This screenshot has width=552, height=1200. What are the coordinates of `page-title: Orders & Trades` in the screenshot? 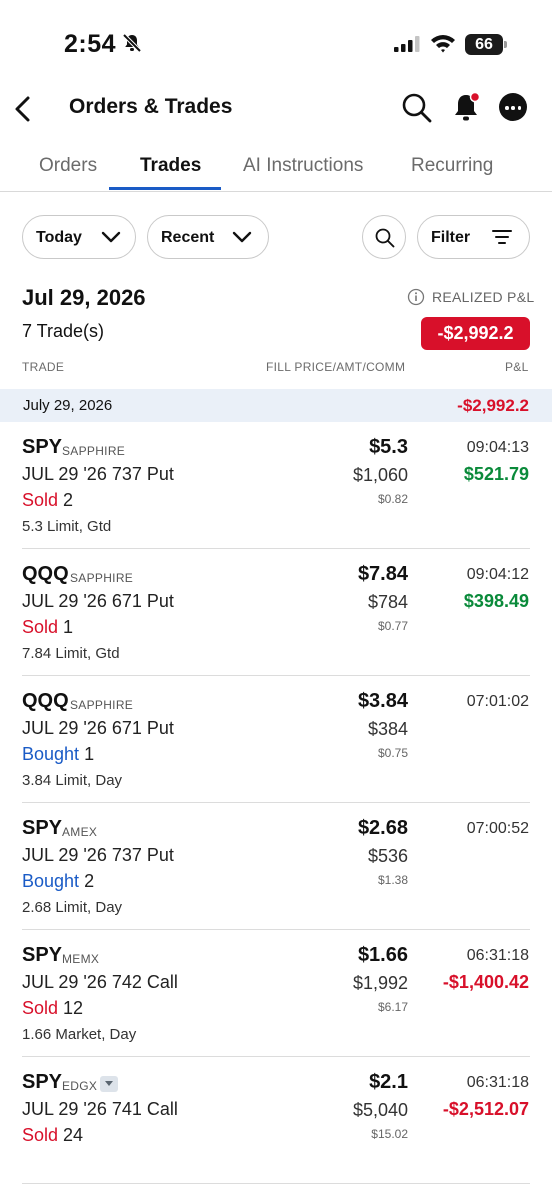 It's located at (151, 106).